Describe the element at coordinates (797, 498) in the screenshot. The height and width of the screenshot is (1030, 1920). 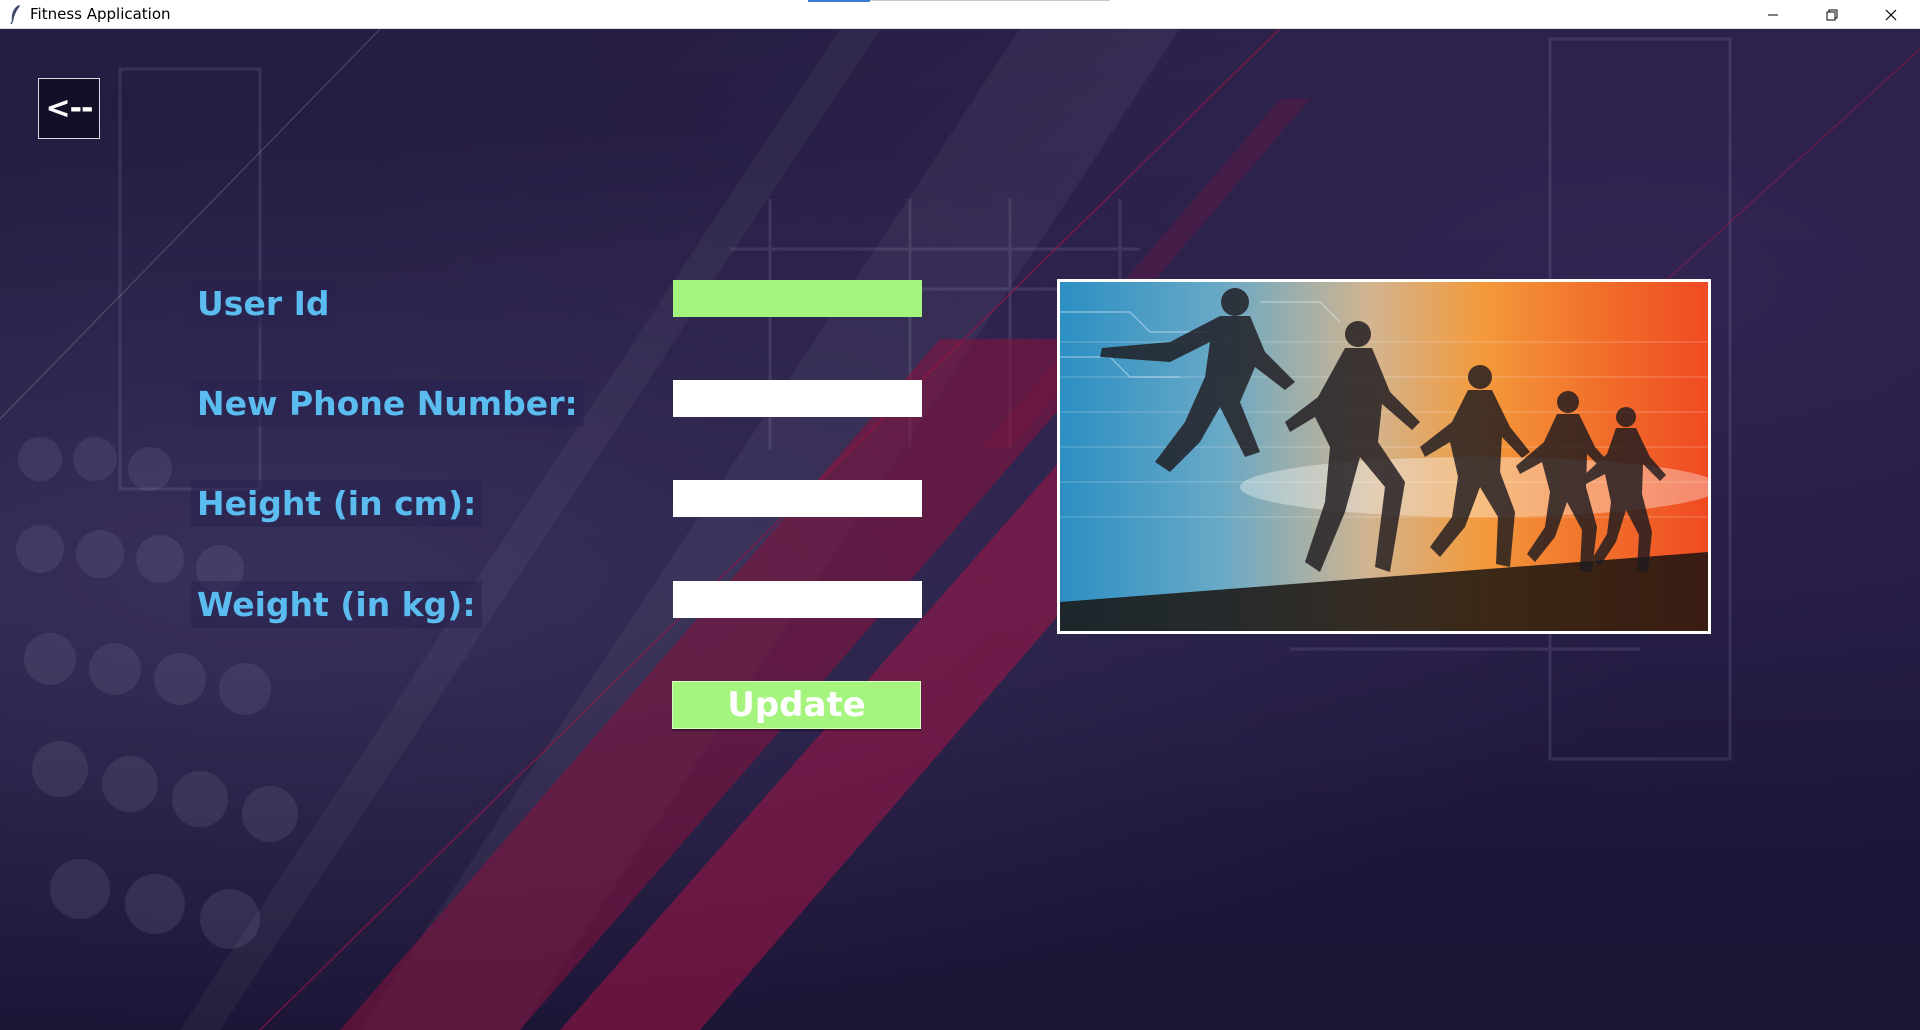
I see `height-input` at that location.